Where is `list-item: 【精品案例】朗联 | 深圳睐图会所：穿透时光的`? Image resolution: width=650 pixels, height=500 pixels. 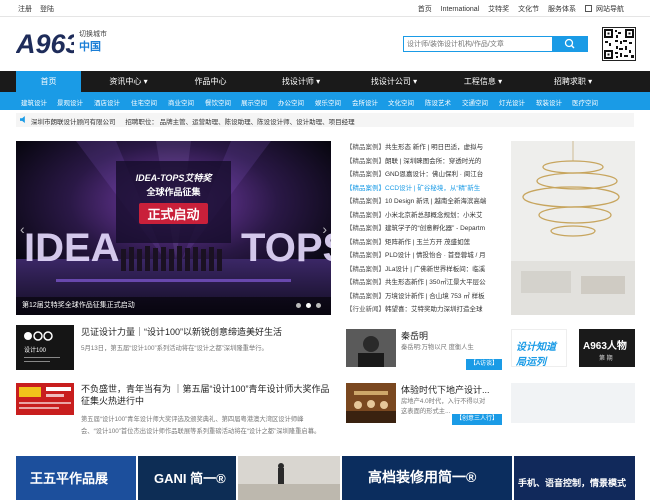
list-item: 【精品案例】朗联 | 深圳睐图会所：穿透时光的 is located at coordinates (422, 162).